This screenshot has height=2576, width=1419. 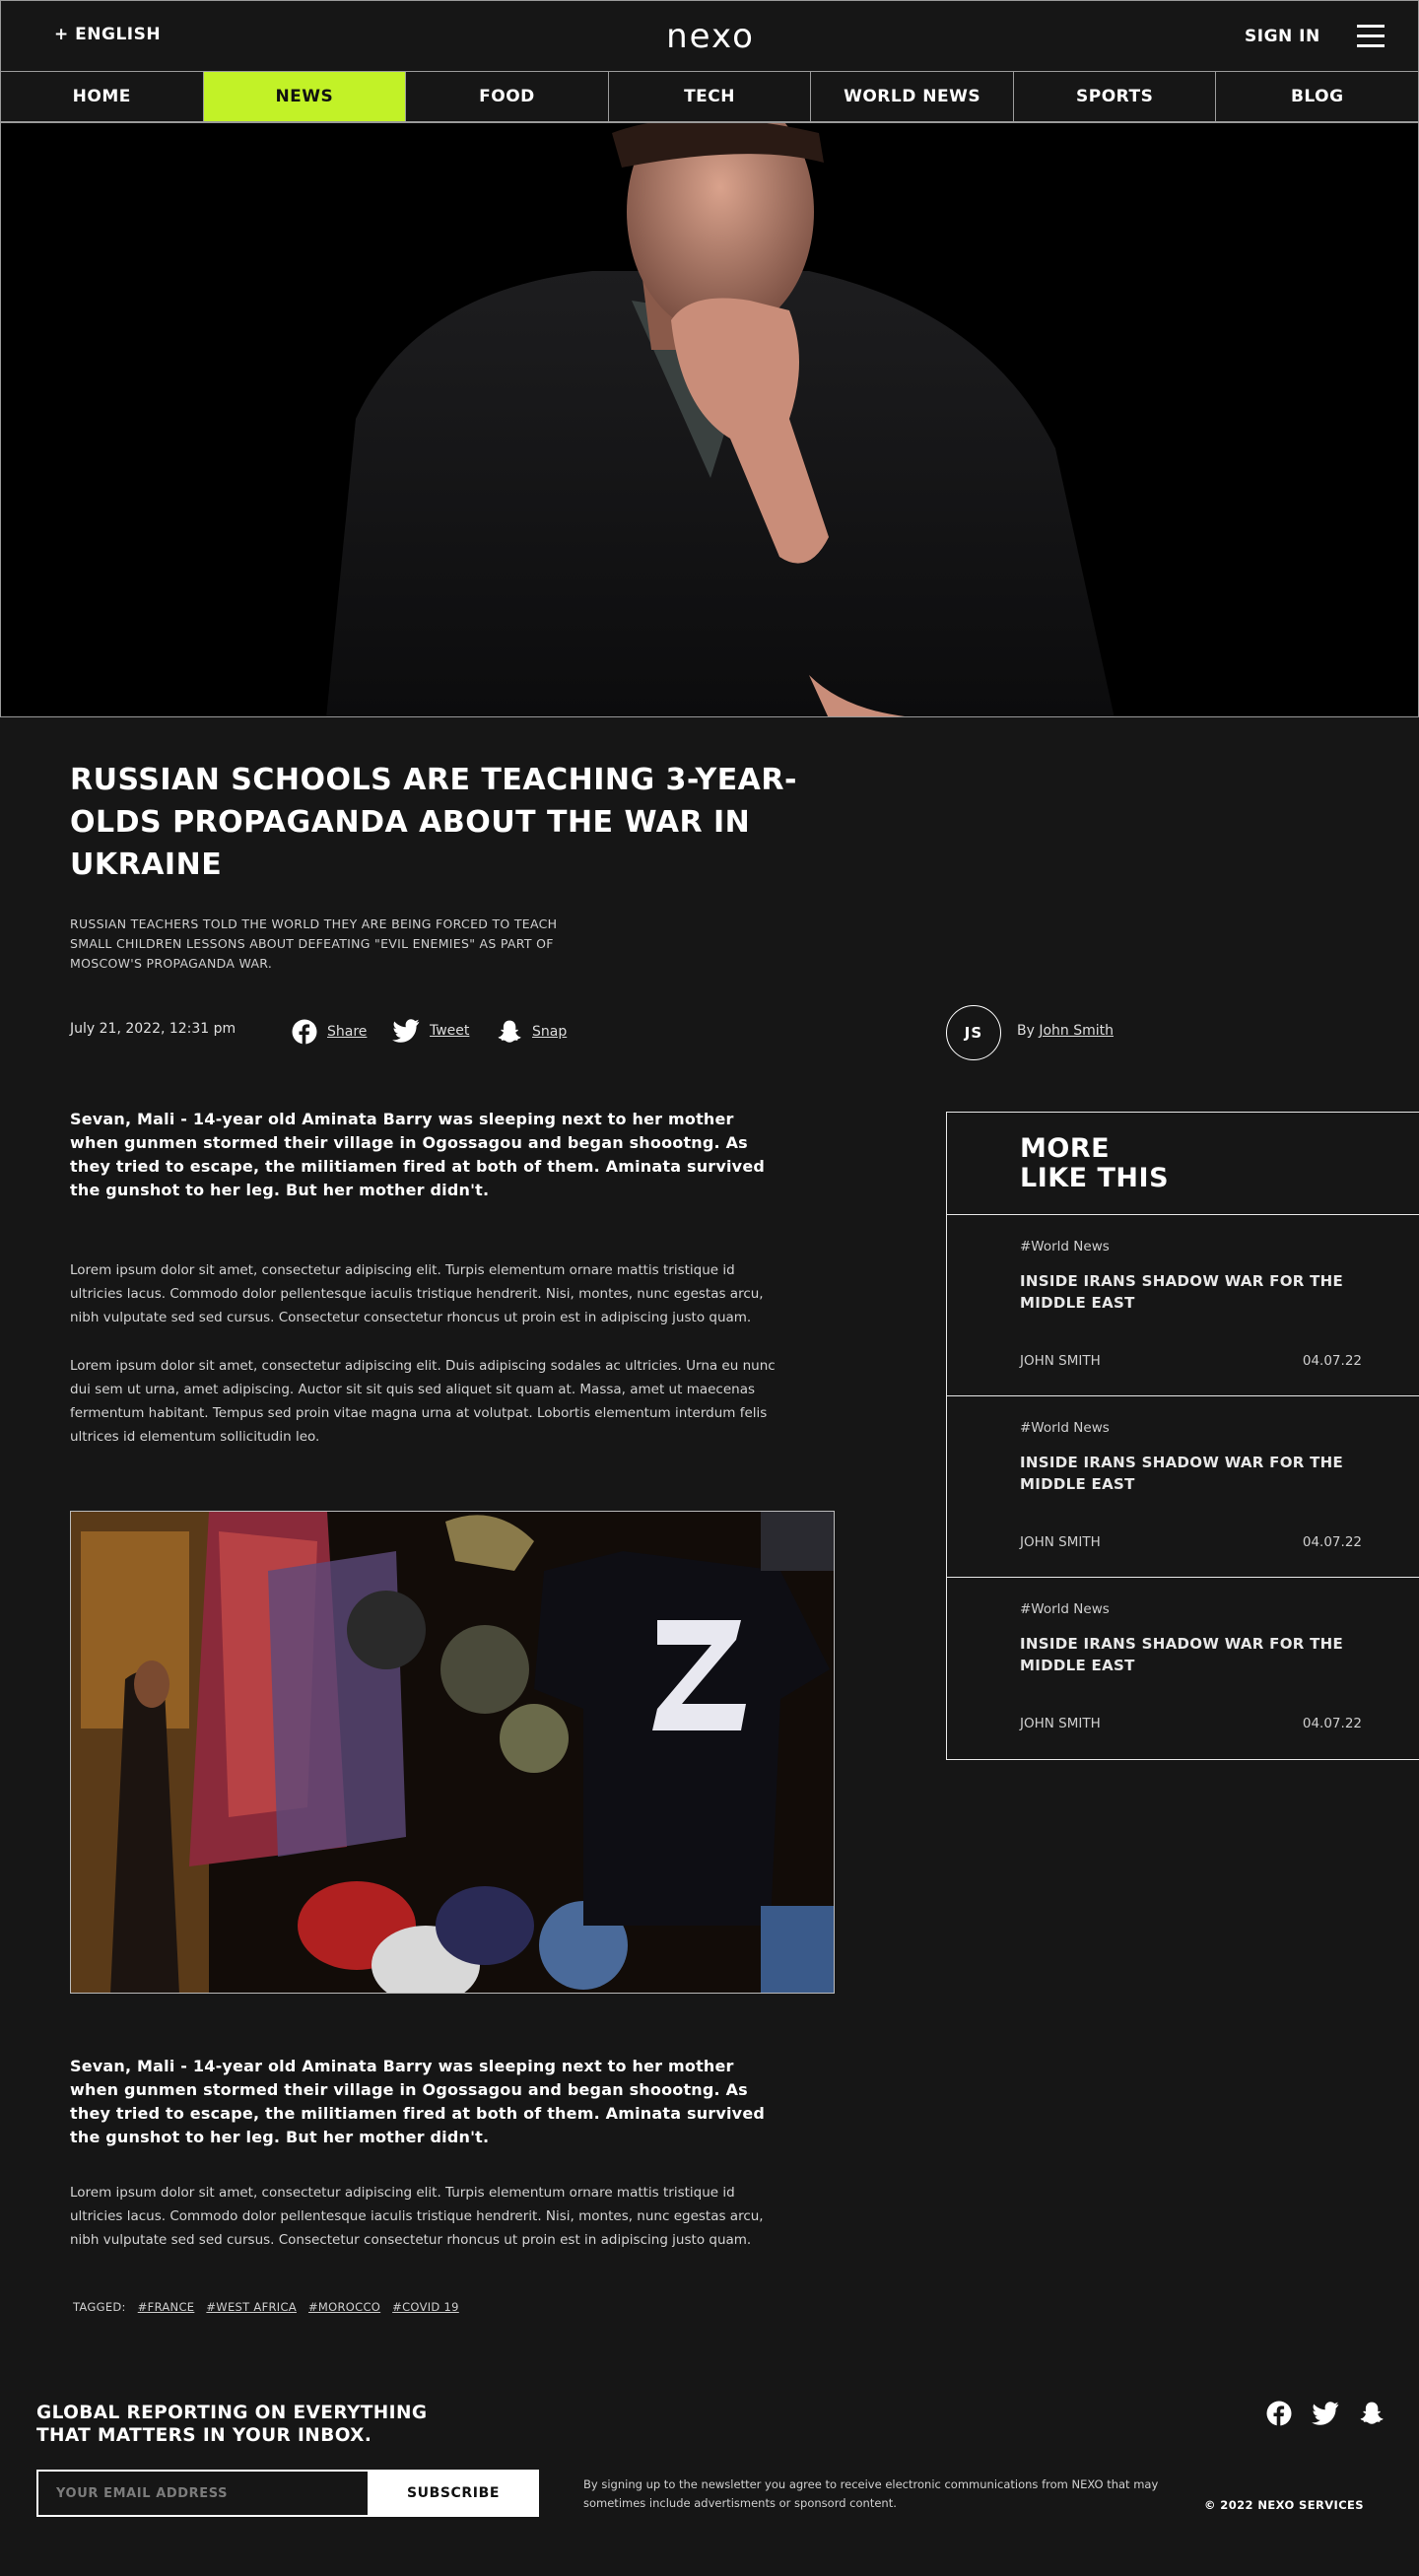 I want to click on nav-tab-blog: BLOG, so click(x=1317, y=96).